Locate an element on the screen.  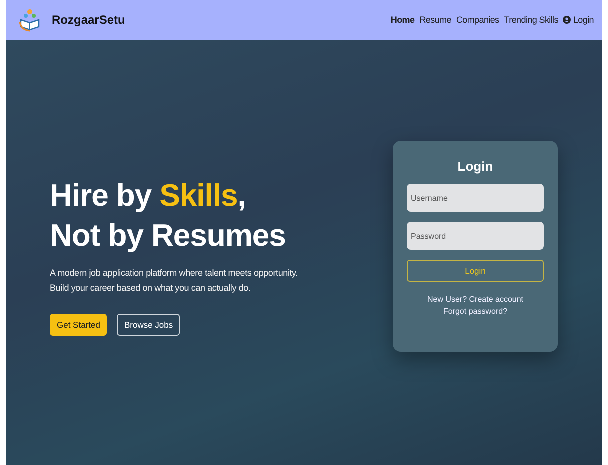
book-logo-icon is located at coordinates (30, 20).